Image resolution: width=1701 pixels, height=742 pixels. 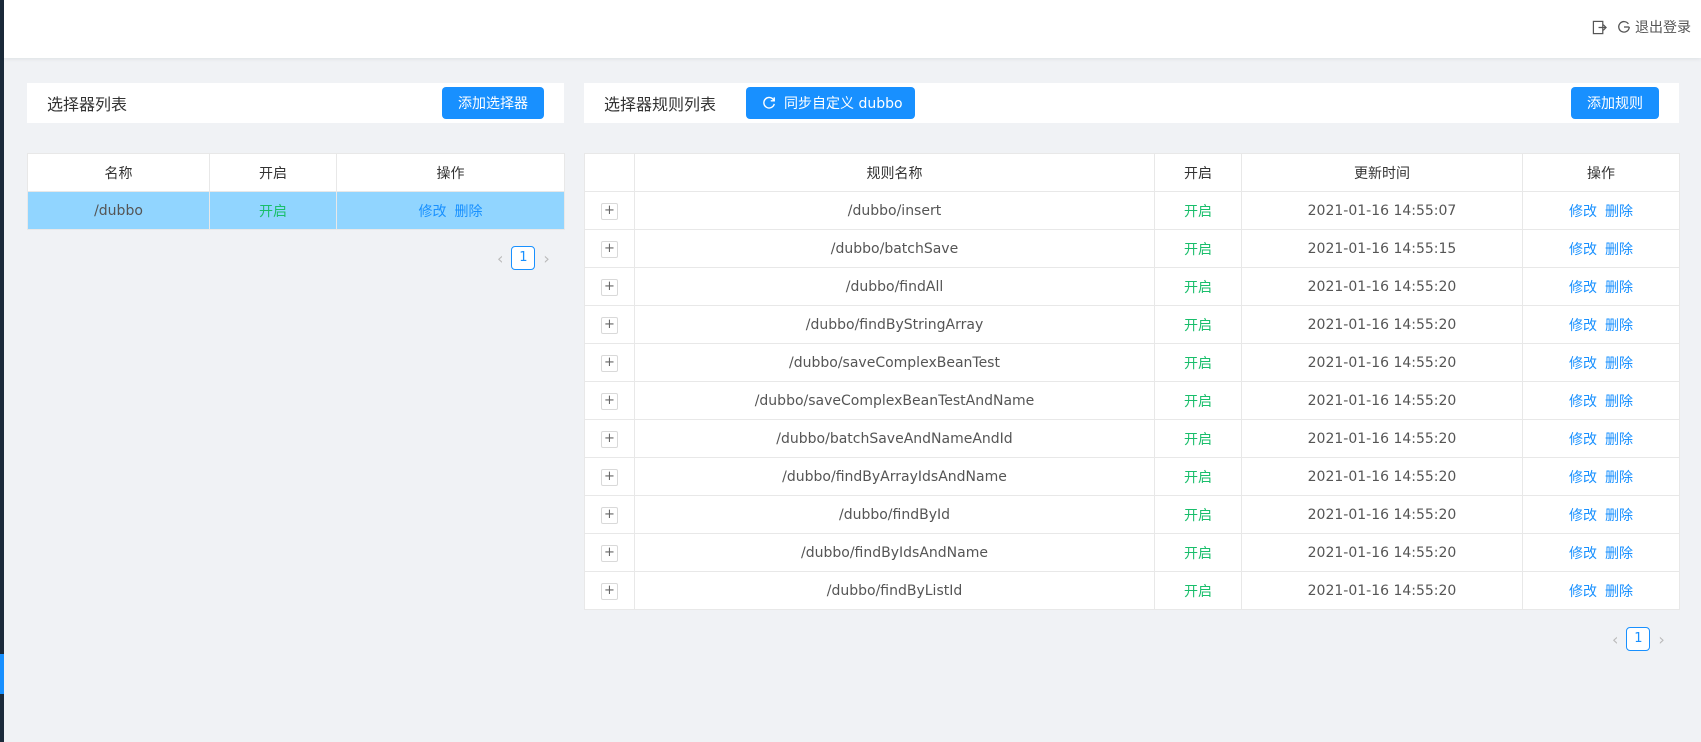 I want to click on sync-dubbo-label: 同步自定义 dubbo, so click(x=843, y=104).